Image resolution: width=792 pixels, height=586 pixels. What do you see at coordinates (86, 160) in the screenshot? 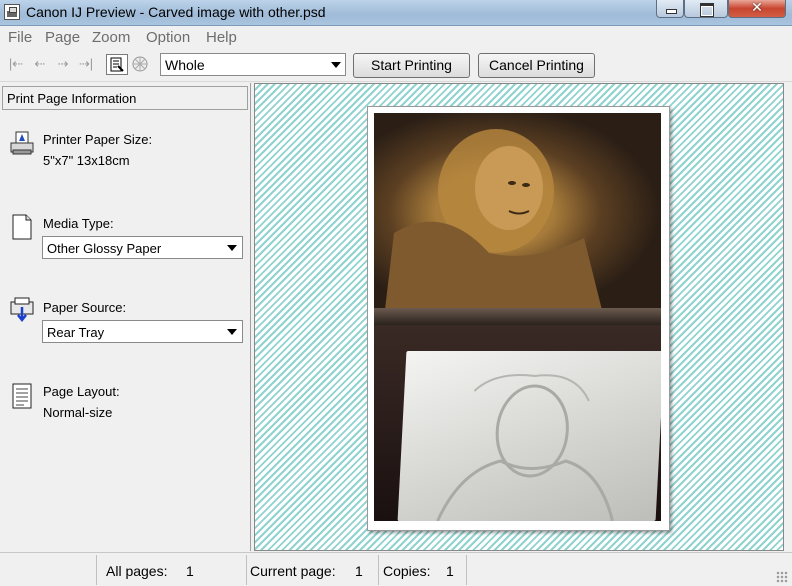
I see `paper-size-value: 5"x7" 13x18cm` at bounding box center [86, 160].